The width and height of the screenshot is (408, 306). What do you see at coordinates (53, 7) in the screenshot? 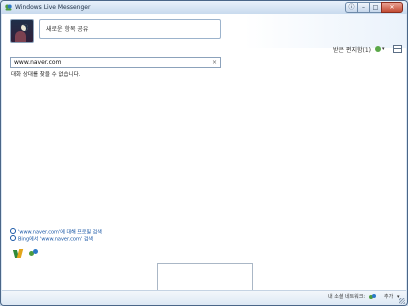
I see `window-title: Windows Live Messenger` at bounding box center [53, 7].